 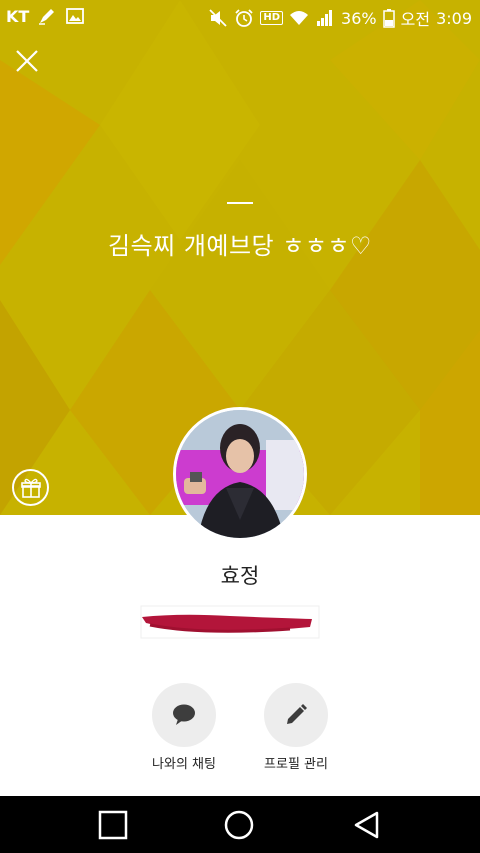 I want to click on recent-apps-icon, so click(x=113, y=825).